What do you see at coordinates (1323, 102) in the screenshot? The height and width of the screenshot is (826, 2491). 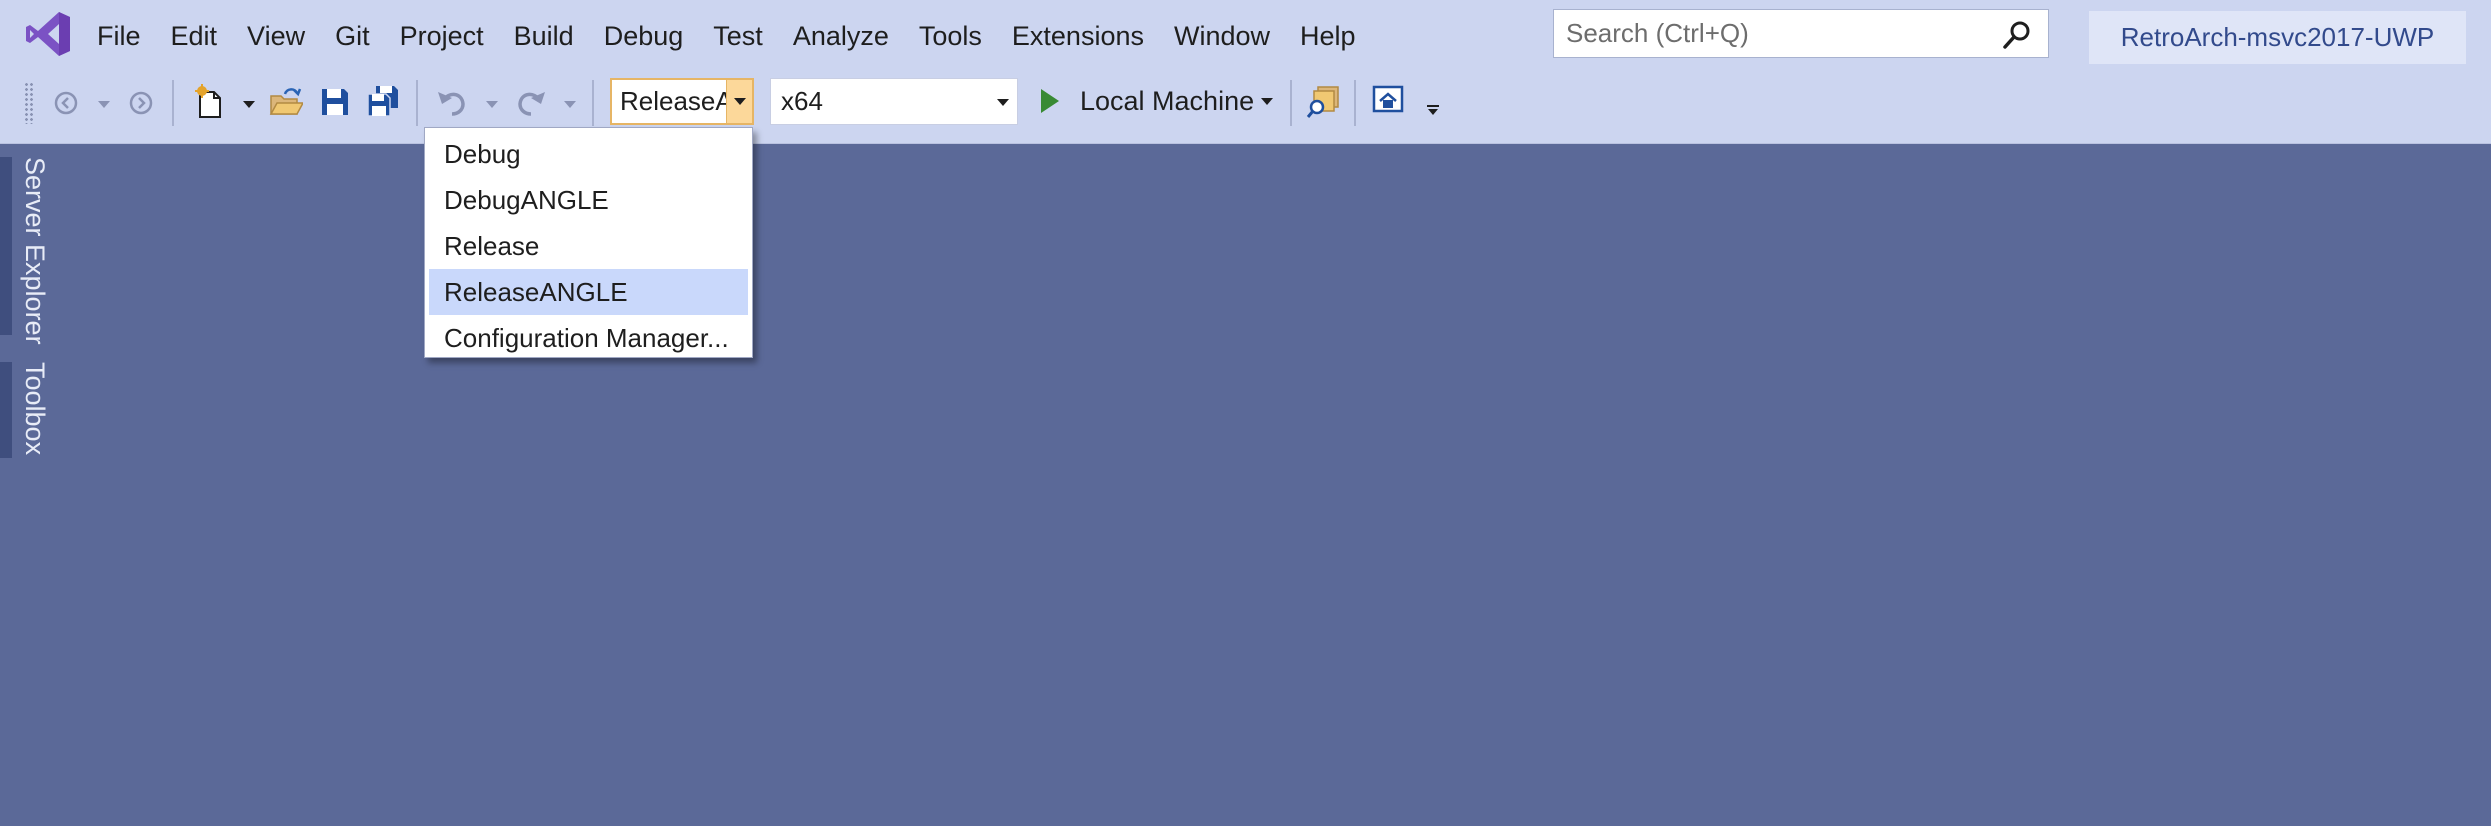 I see `find-in-files-icon` at bounding box center [1323, 102].